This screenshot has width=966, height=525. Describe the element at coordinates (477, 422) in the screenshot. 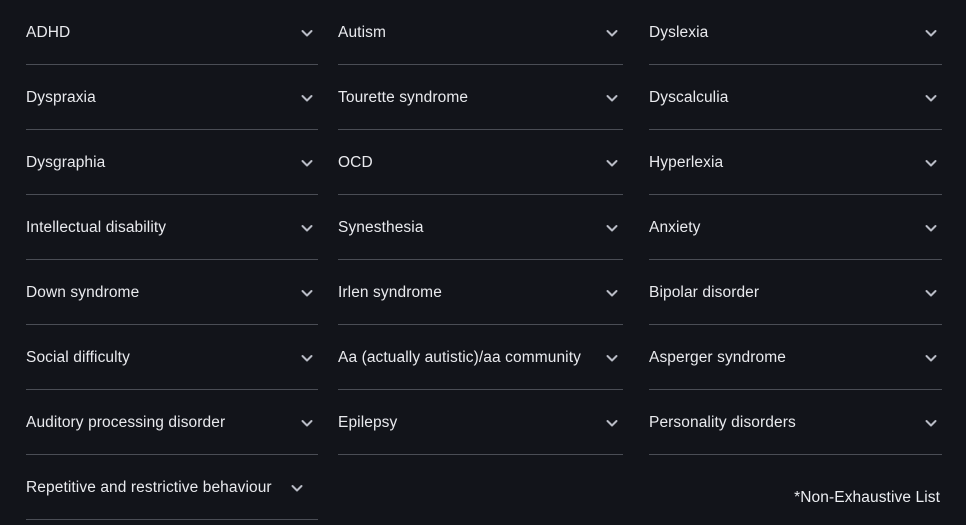

I see `accordion-item-epilepsy: Epilepsy` at that location.